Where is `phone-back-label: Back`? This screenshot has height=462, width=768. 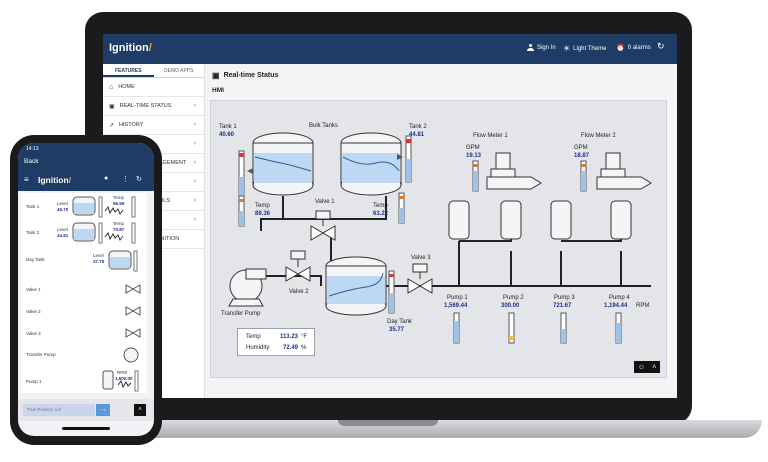
phone-back-label: Back is located at coordinates (31, 161).